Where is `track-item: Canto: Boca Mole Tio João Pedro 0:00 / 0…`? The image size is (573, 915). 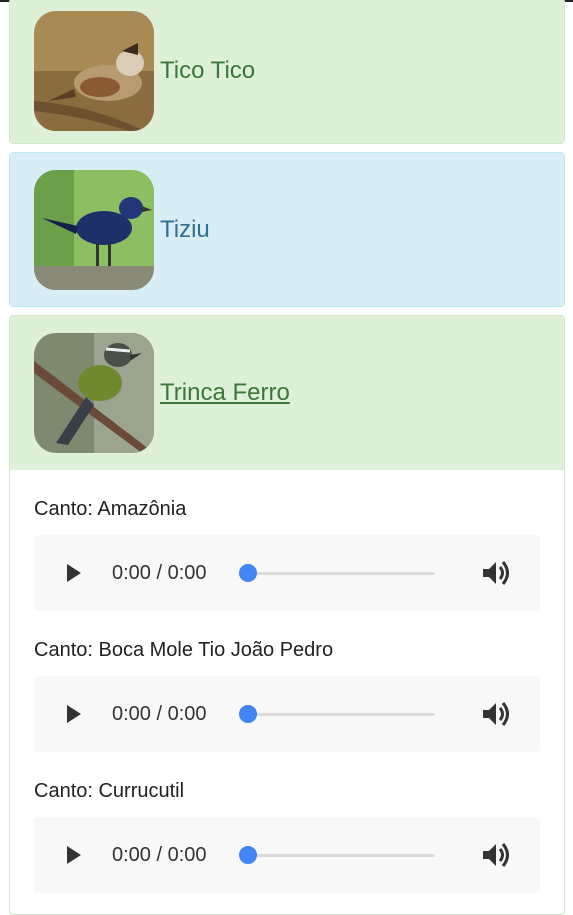
track-item: Canto: Boca Mole Tio João Pedro 0:00 / 0… is located at coordinates (287, 681).